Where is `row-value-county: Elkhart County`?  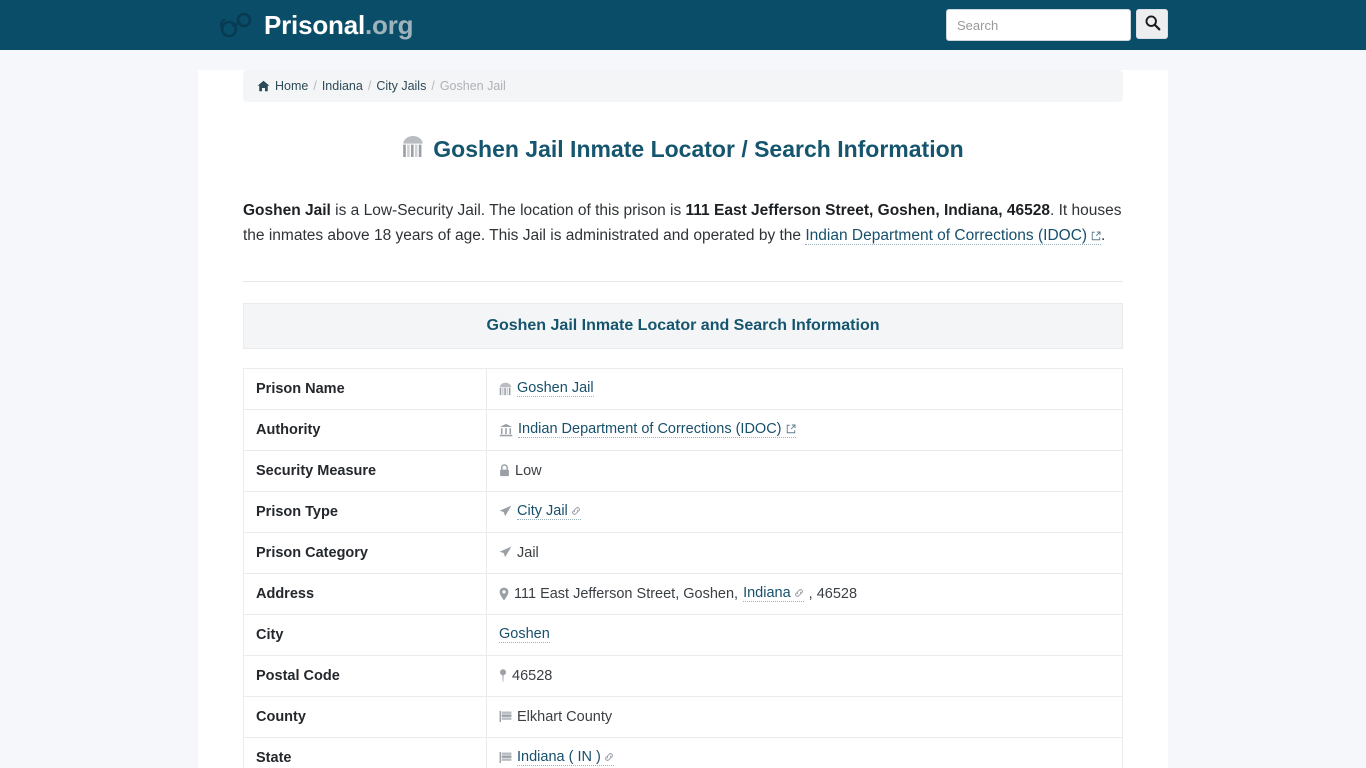
row-value-county: Elkhart County is located at coordinates (804, 716).